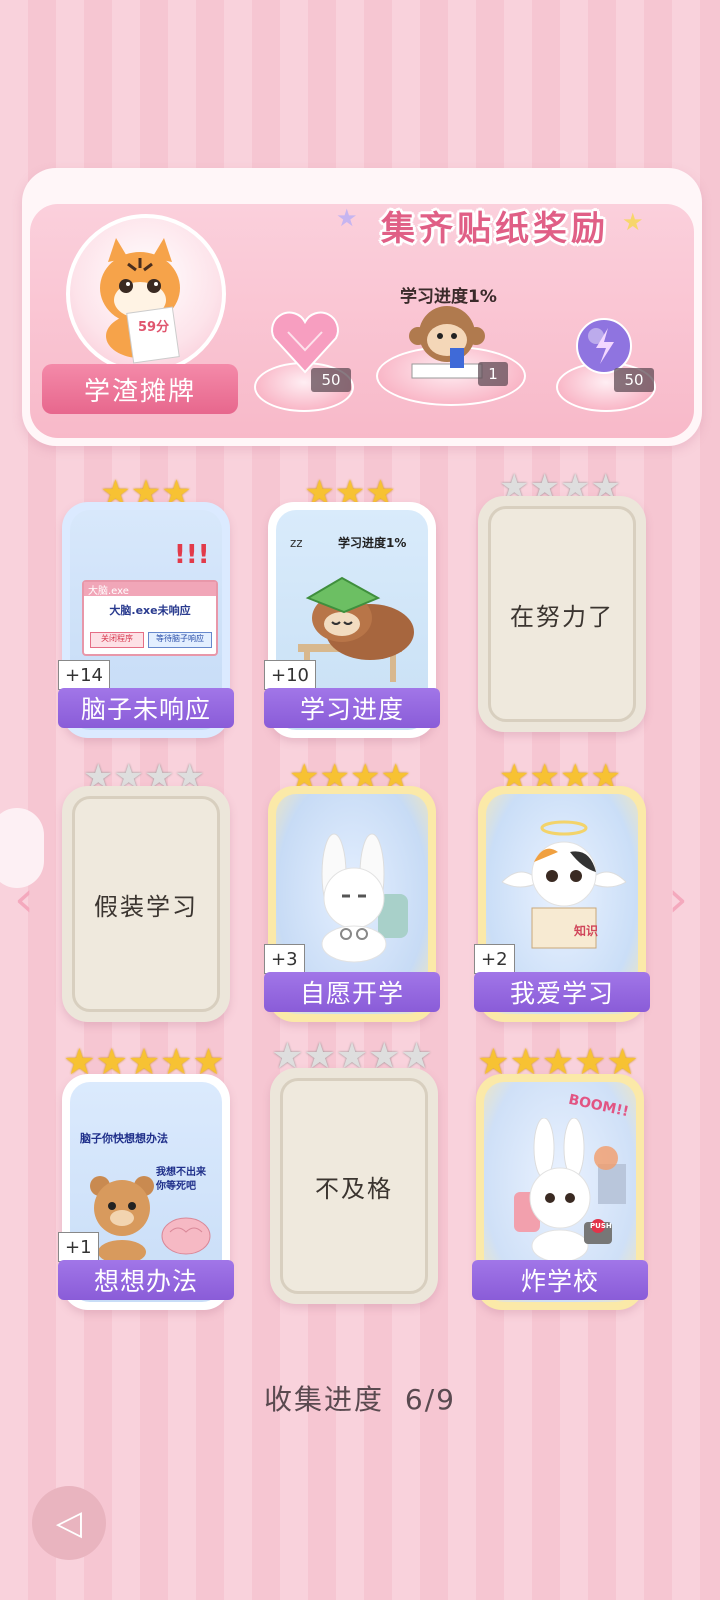 This screenshot has width=720, height=1600. Describe the element at coordinates (560, 1280) in the screenshot. I see `card-name: 炸学校` at that location.